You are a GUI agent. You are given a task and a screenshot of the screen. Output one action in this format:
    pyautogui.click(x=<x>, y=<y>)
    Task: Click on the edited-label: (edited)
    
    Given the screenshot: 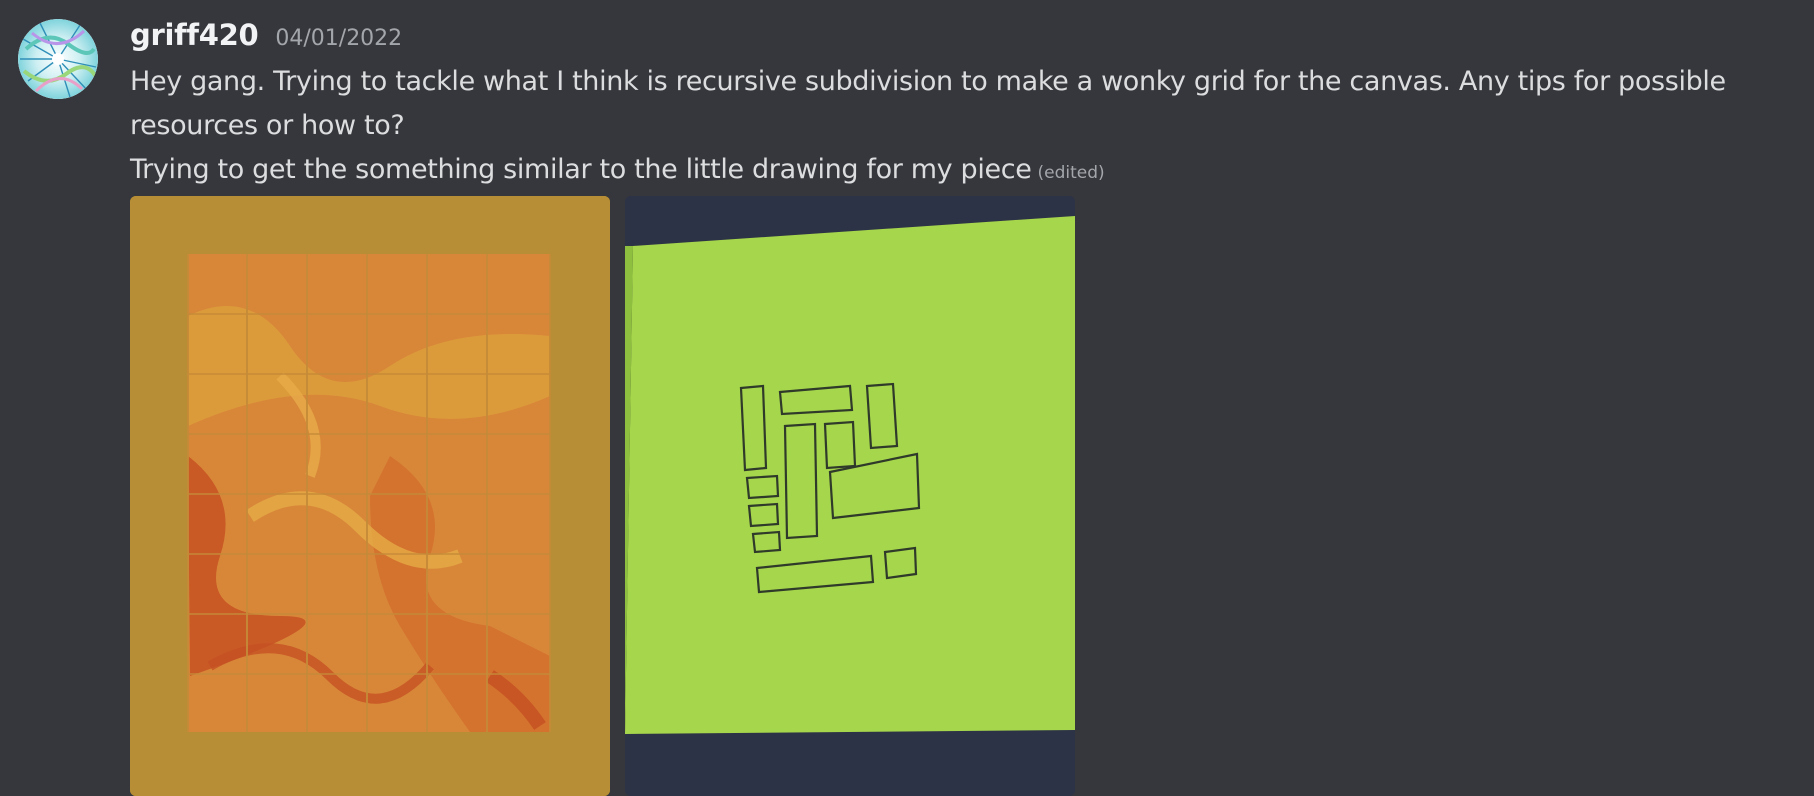 What is the action you would take?
    pyautogui.click(x=1071, y=173)
    